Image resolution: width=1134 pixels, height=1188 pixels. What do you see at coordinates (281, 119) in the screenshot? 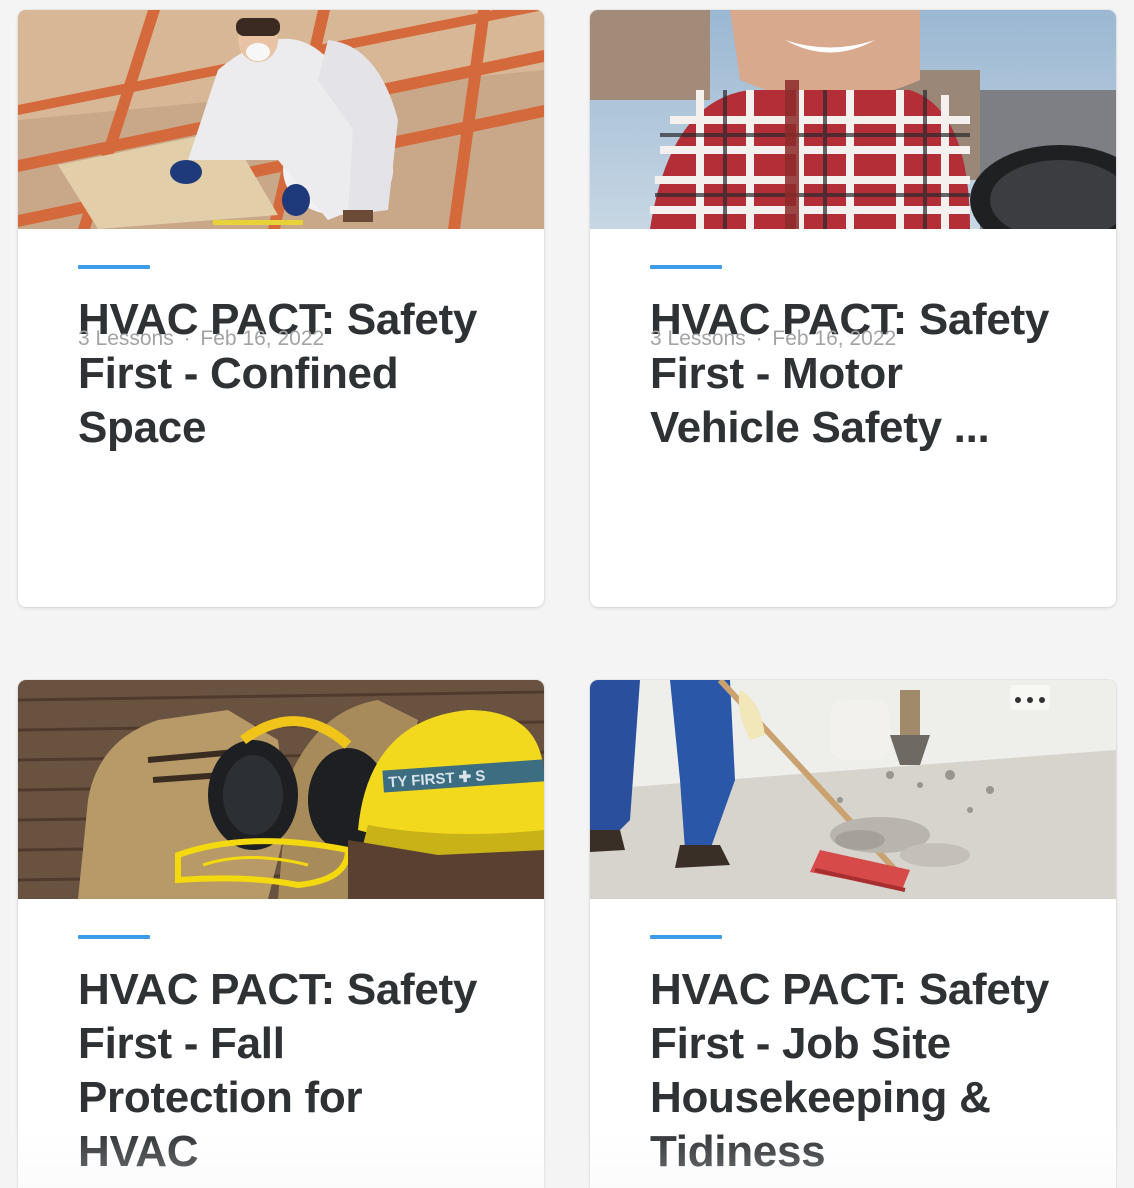
I see `worker-insulation-image` at bounding box center [281, 119].